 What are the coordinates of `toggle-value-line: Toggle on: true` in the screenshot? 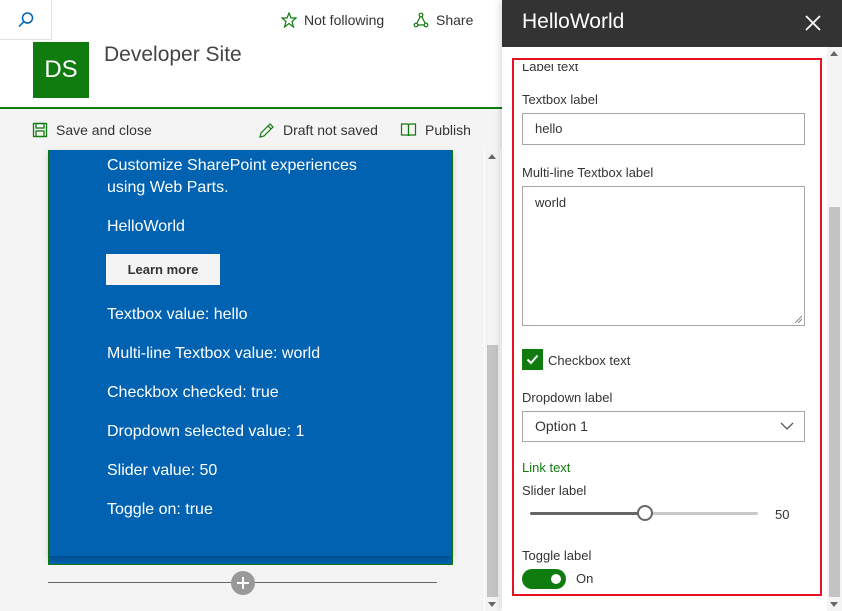 It's located at (160, 509).